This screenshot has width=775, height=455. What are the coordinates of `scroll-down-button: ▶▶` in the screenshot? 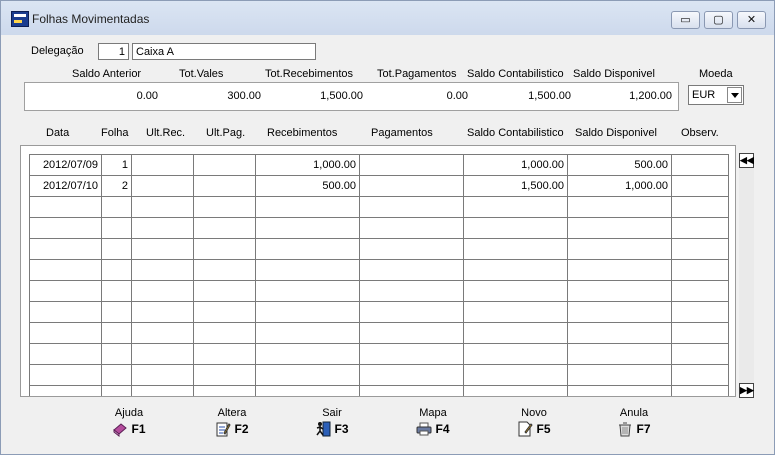 It's located at (746, 390).